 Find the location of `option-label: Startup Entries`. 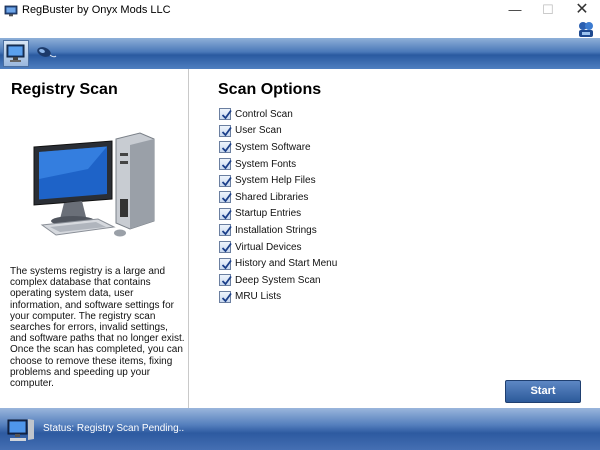

option-label: Startup Entries is located at coordinates (268, 214).